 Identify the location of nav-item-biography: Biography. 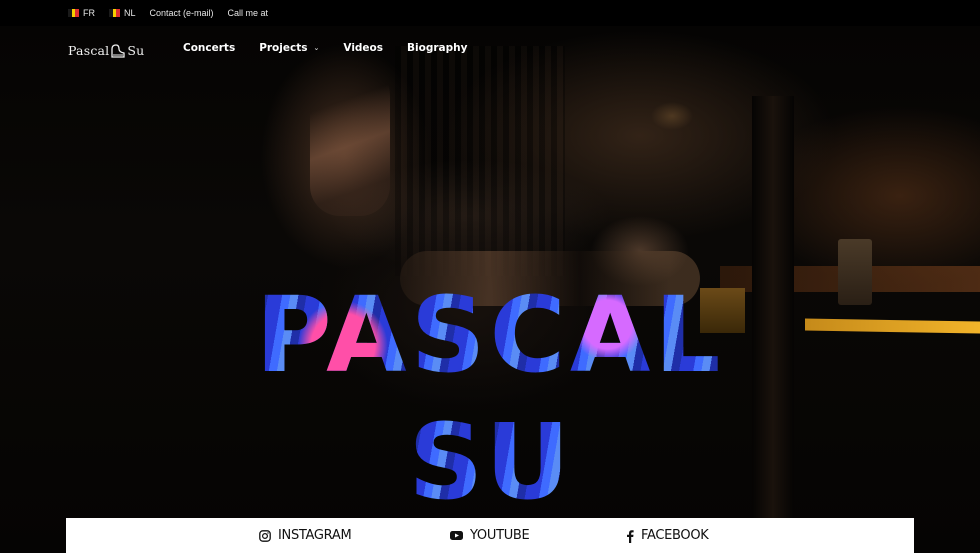
(437, 48).